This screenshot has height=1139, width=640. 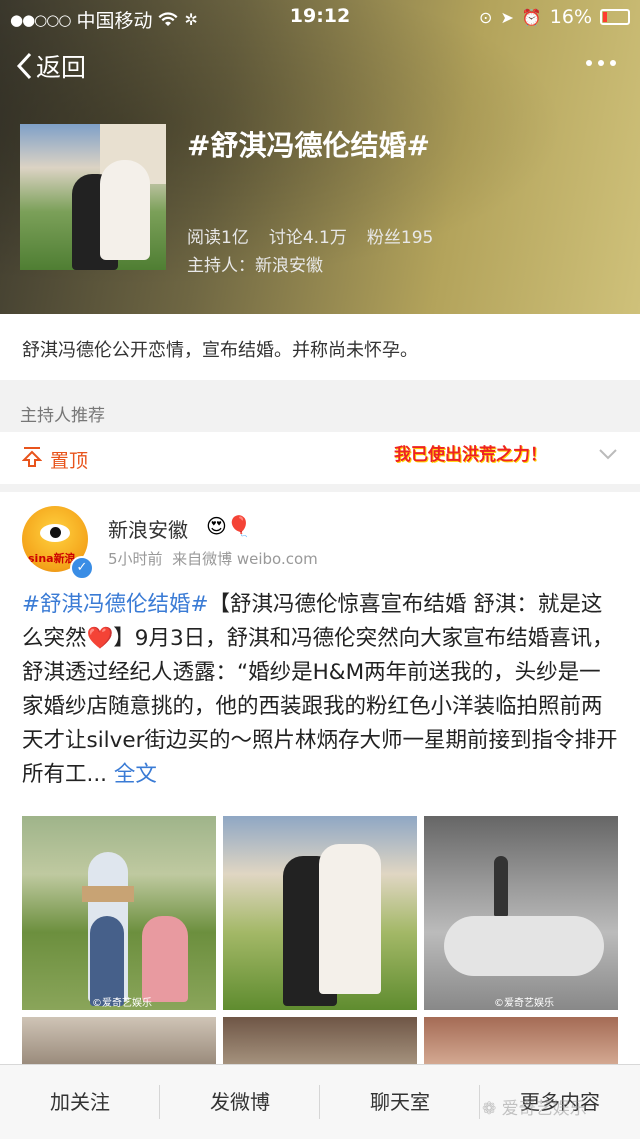 What do you see at coordinates (255, 263) in the screenshot?
I see `topic-host: 主持人：新浪安徽` at bounding box center [255, 263].